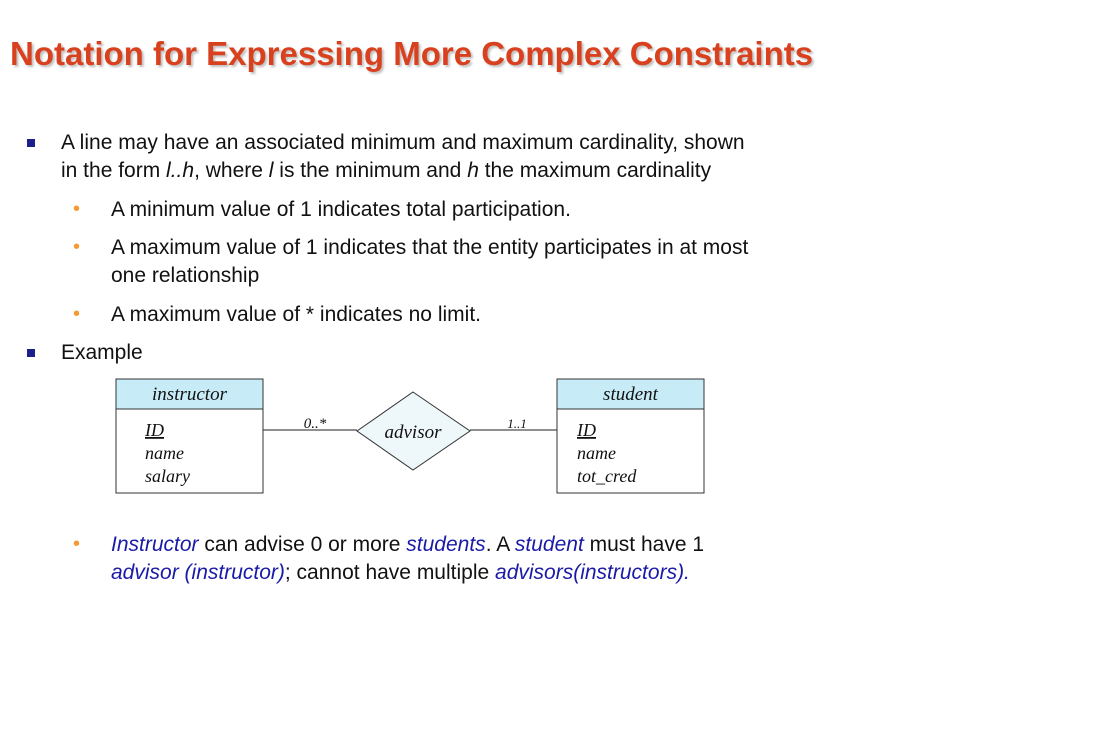  What do you see at coordinates (644, 544) in the screenshot?
I see `text-fragment: must have 1` at bounding box center [644, 544].